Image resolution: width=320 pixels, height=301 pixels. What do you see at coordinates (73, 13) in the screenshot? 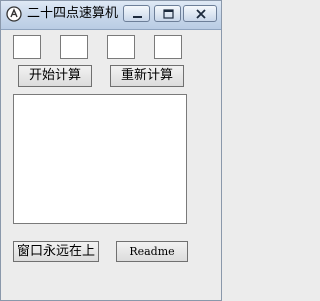
I see `window-title: 二十四点速算机` at bounding box center [73, 13].